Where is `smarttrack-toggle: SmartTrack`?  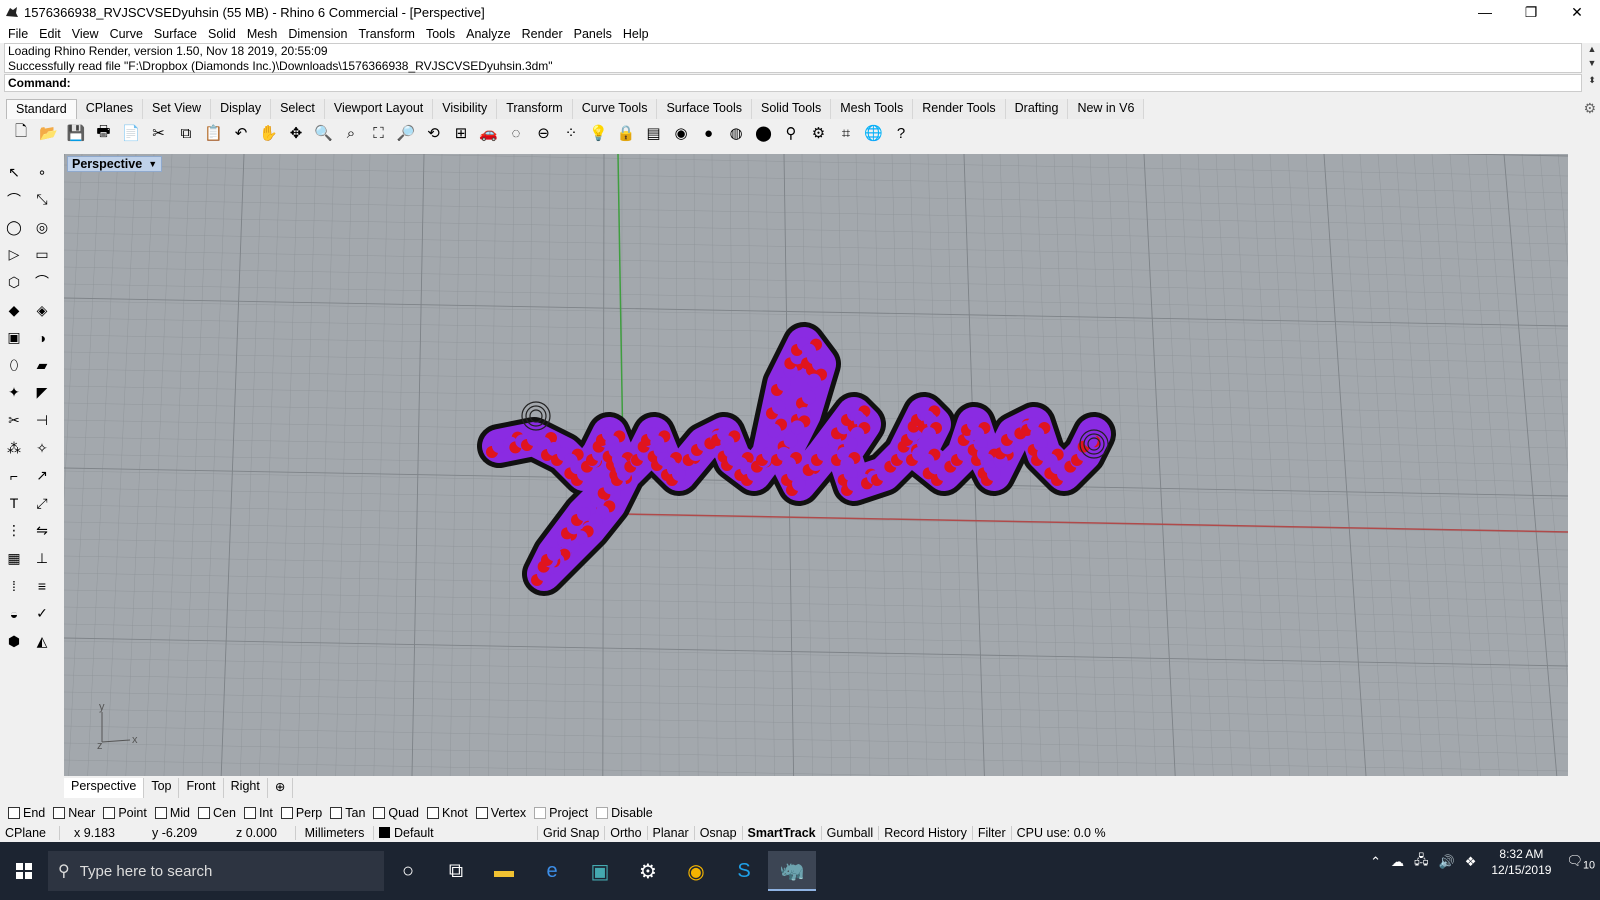 smarttrack-toggle: SmartTrack is located at coordinates (782, 833).